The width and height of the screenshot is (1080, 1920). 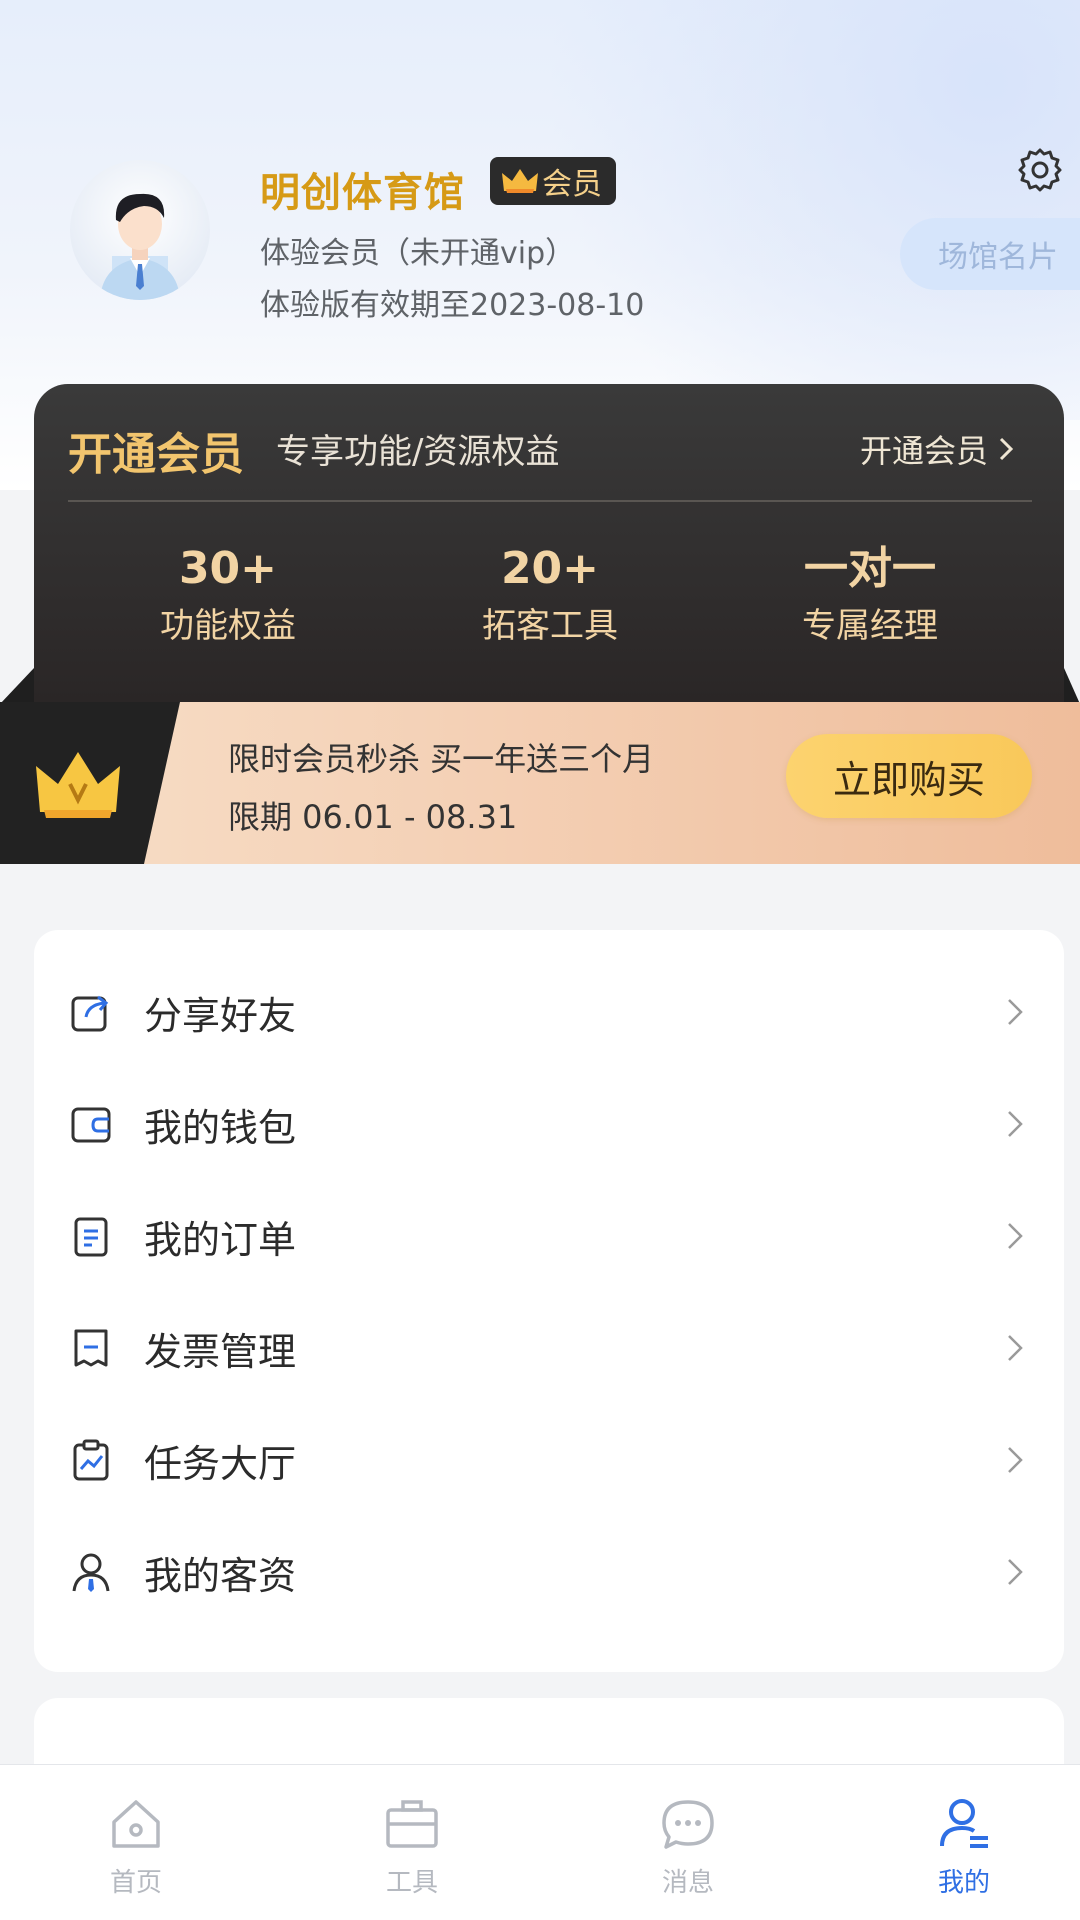 What do you see at coordinates (550, 568) in the screenshot?
I see `benefit-value: 20+` at bounding box center [550, 568].